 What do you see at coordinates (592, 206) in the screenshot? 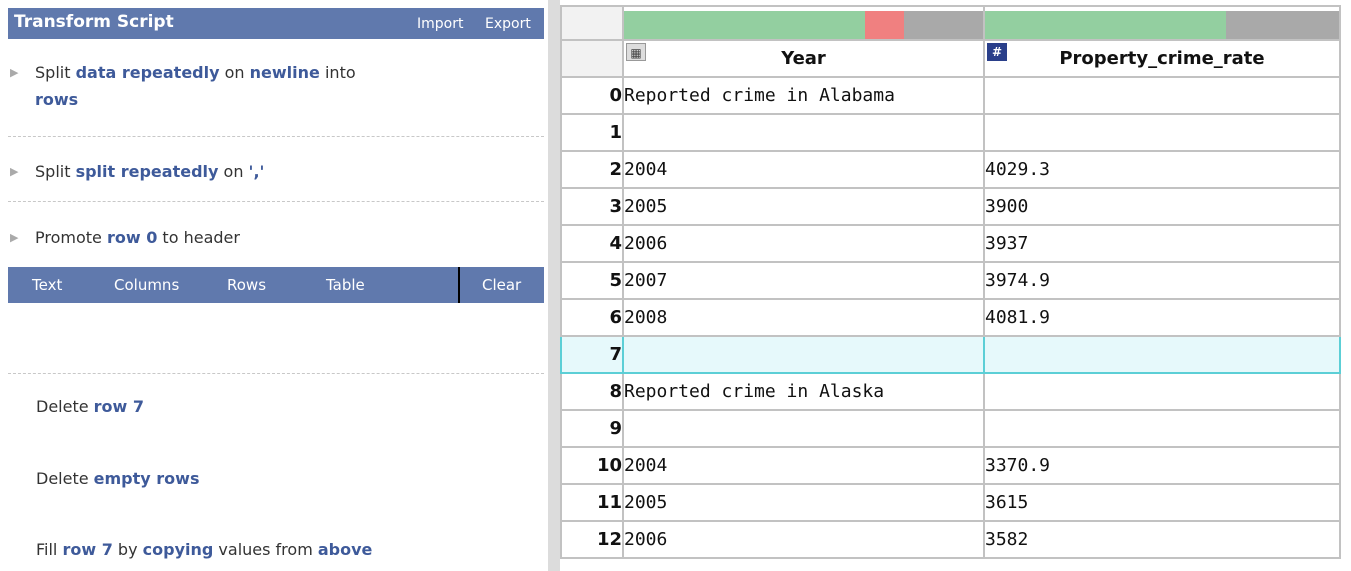
I see `row-index: 3` at bounding box center [592, 206].